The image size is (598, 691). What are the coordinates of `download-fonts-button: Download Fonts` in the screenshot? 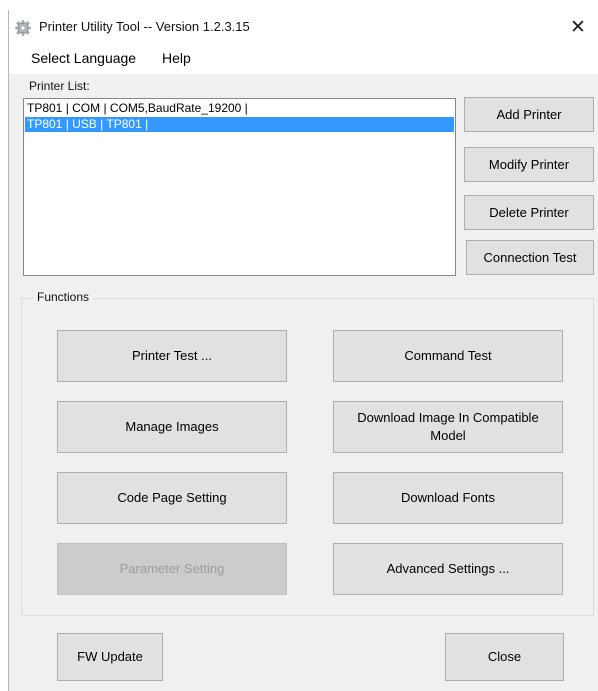 It's located at (448, 498).